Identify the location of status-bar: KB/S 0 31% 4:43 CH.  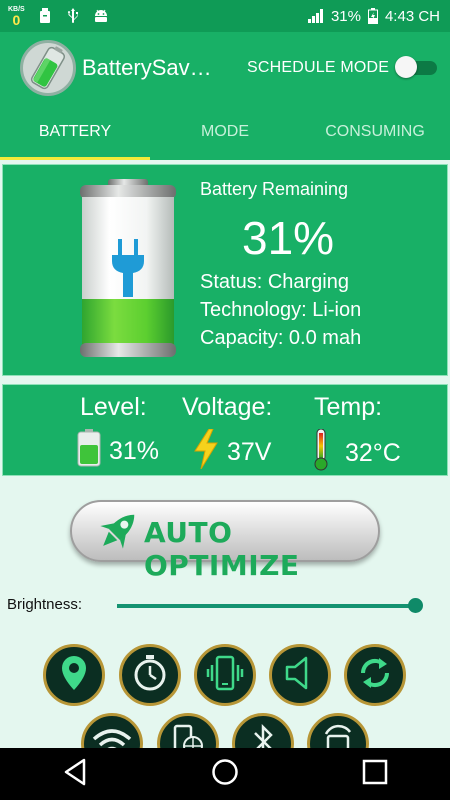
(225, 16).